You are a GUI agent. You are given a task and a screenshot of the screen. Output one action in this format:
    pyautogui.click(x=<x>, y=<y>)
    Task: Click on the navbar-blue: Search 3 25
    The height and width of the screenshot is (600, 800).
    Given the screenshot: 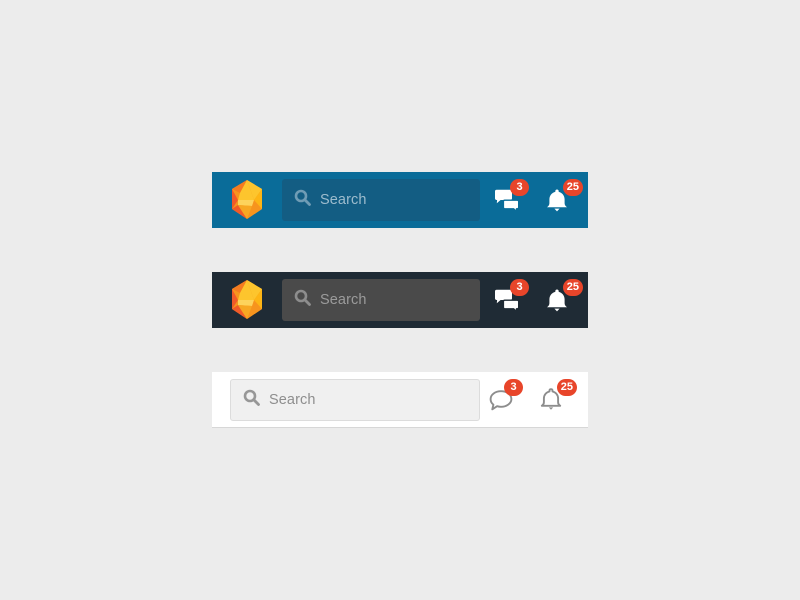 What is the action you would take?
    pyautogui.click(x=400, y=200)
    